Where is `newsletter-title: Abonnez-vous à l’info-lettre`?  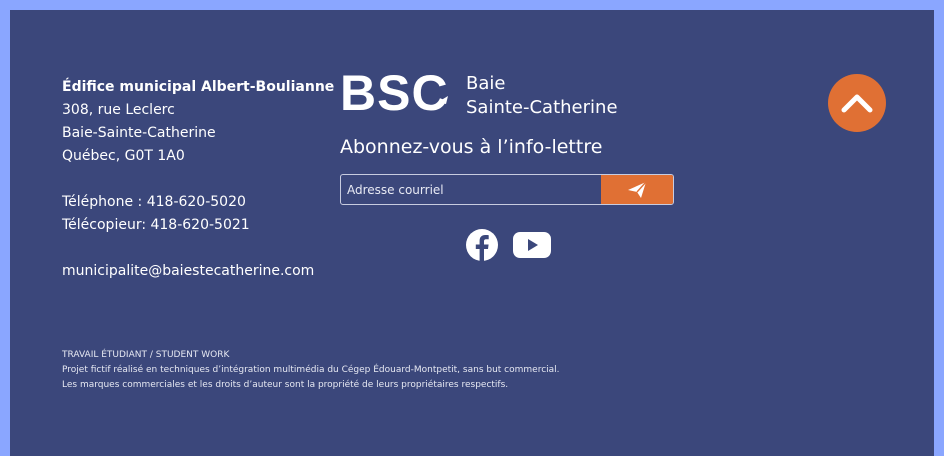 newsletter-title: Abonnez-vous à l’info-lettre is located at coordinates (471, 147).